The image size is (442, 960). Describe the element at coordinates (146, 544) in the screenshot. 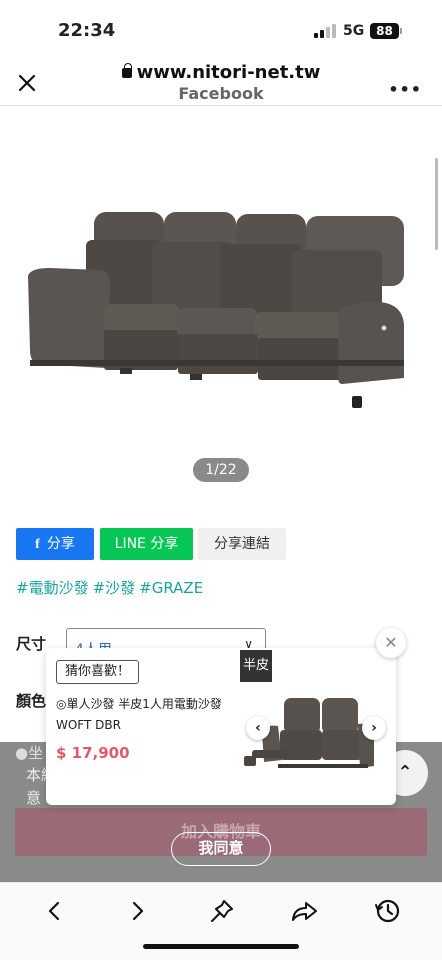

I see `line-share-button: LINE 分享` at that location.